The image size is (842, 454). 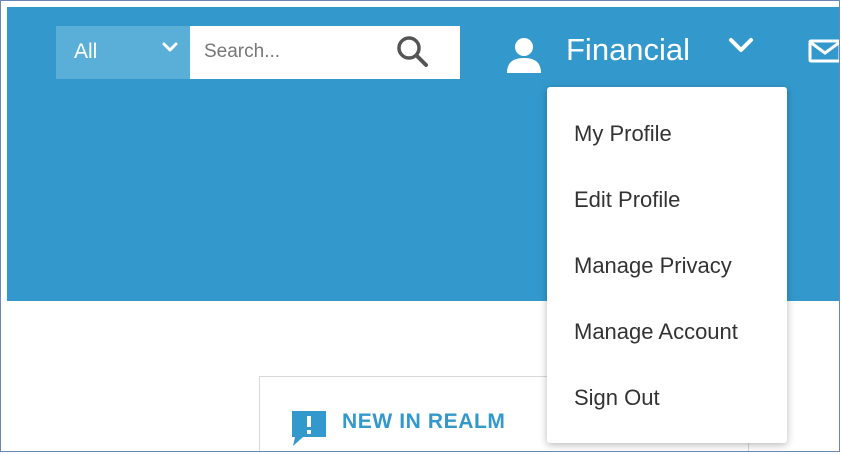 I want to click on scope-select: All, so click(x=123, y=52).